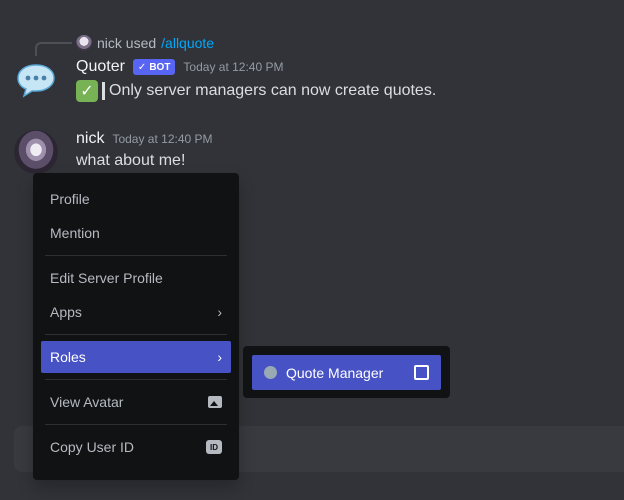  I want to click on user-message-timestamp: Today at 12:40 PM, so click(162, 139).